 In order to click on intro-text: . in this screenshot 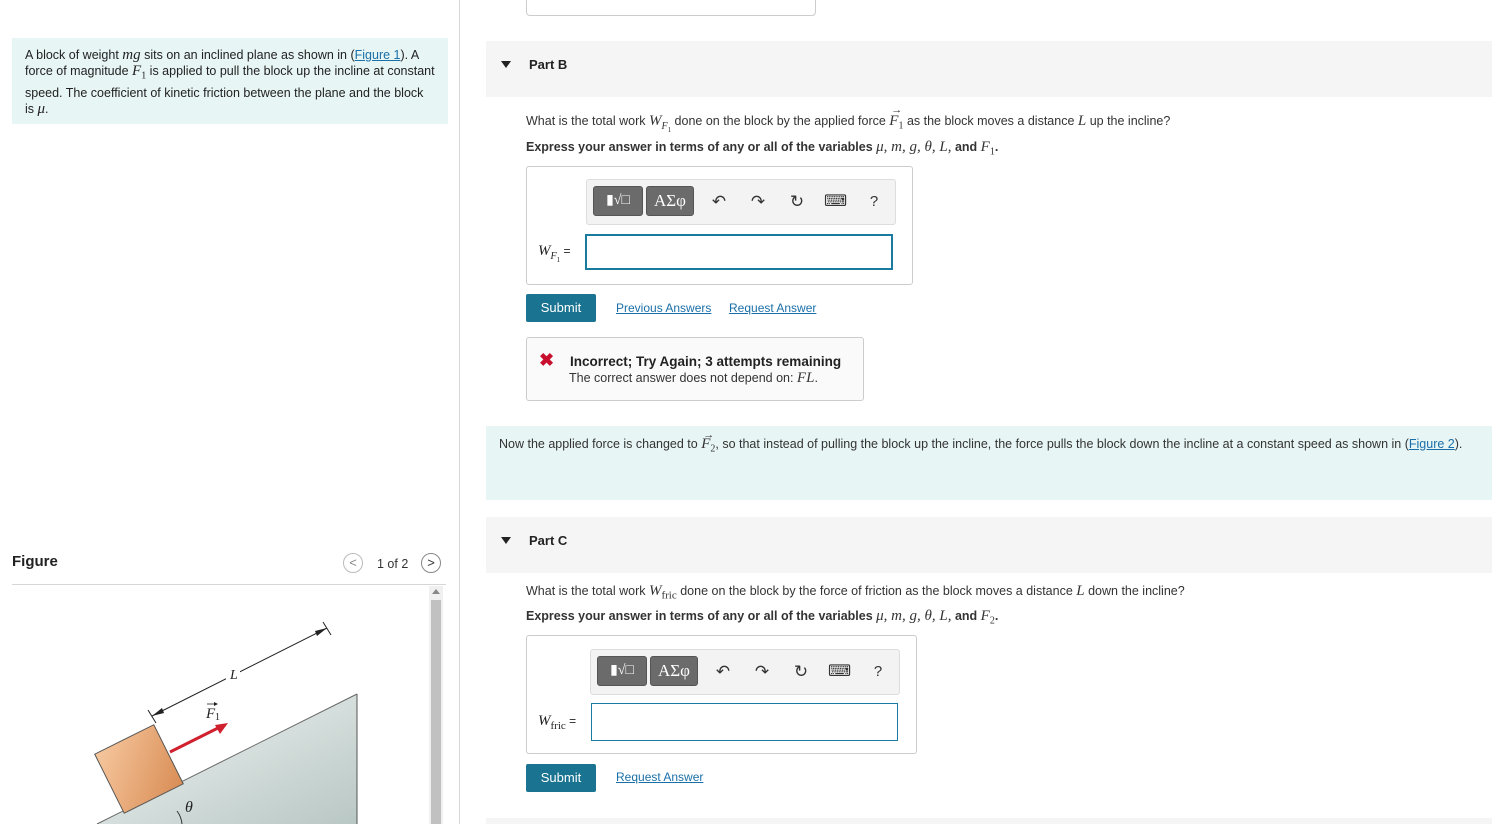, I will do `click(47, 108)`.